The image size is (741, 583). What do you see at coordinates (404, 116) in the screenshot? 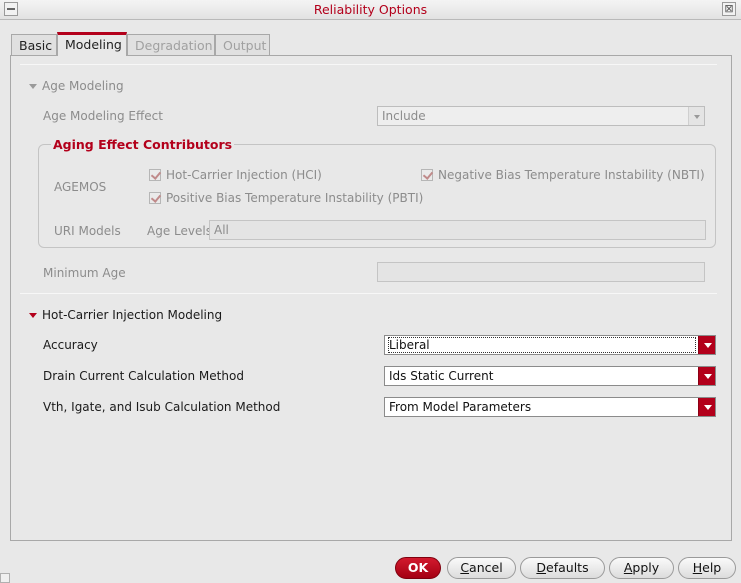
I see `age-modeling-effect-value: Include` at bounding box center [404, 116].